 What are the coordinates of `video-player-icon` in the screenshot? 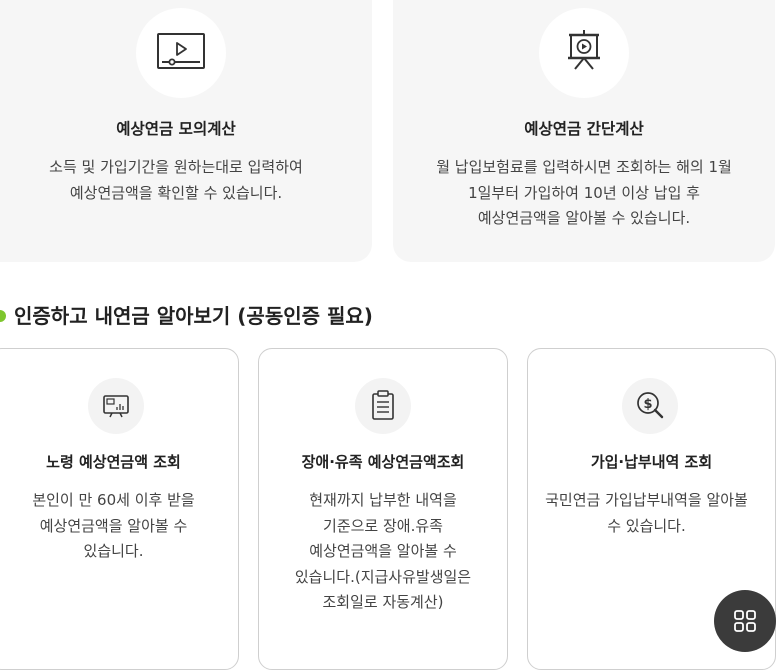 It's located at (181, 53).